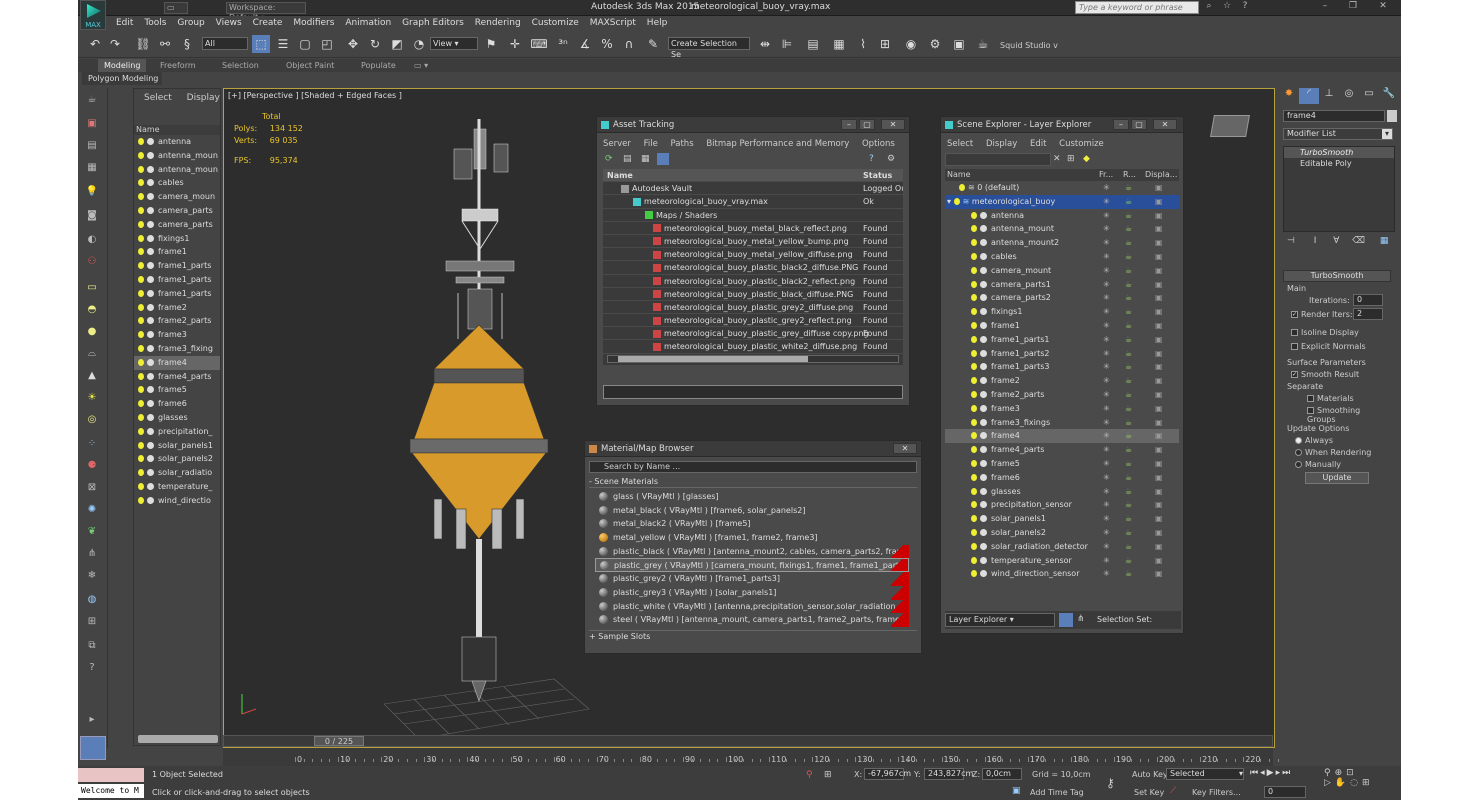  What do you see at coordinates (1062, 464) in the screenshot?
I see `layer-row: frame5 ✳ ☕ ▣` at bounding box center [1062, 464].